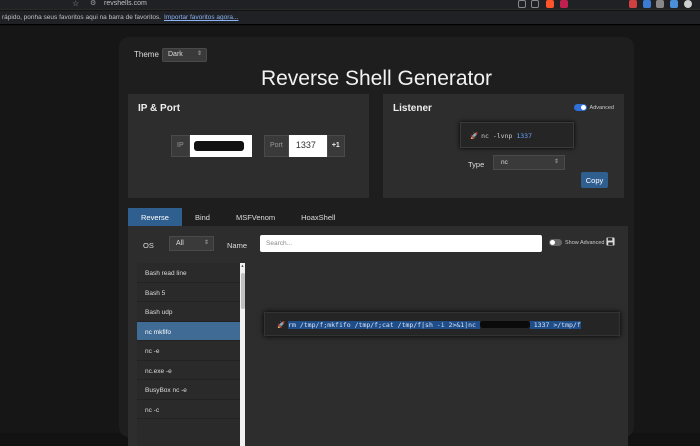  What do you see at coordinates (188, 390) in the screenshot?
I see `list-item: BusyBox nc -e` at bounding box center [188, 390].